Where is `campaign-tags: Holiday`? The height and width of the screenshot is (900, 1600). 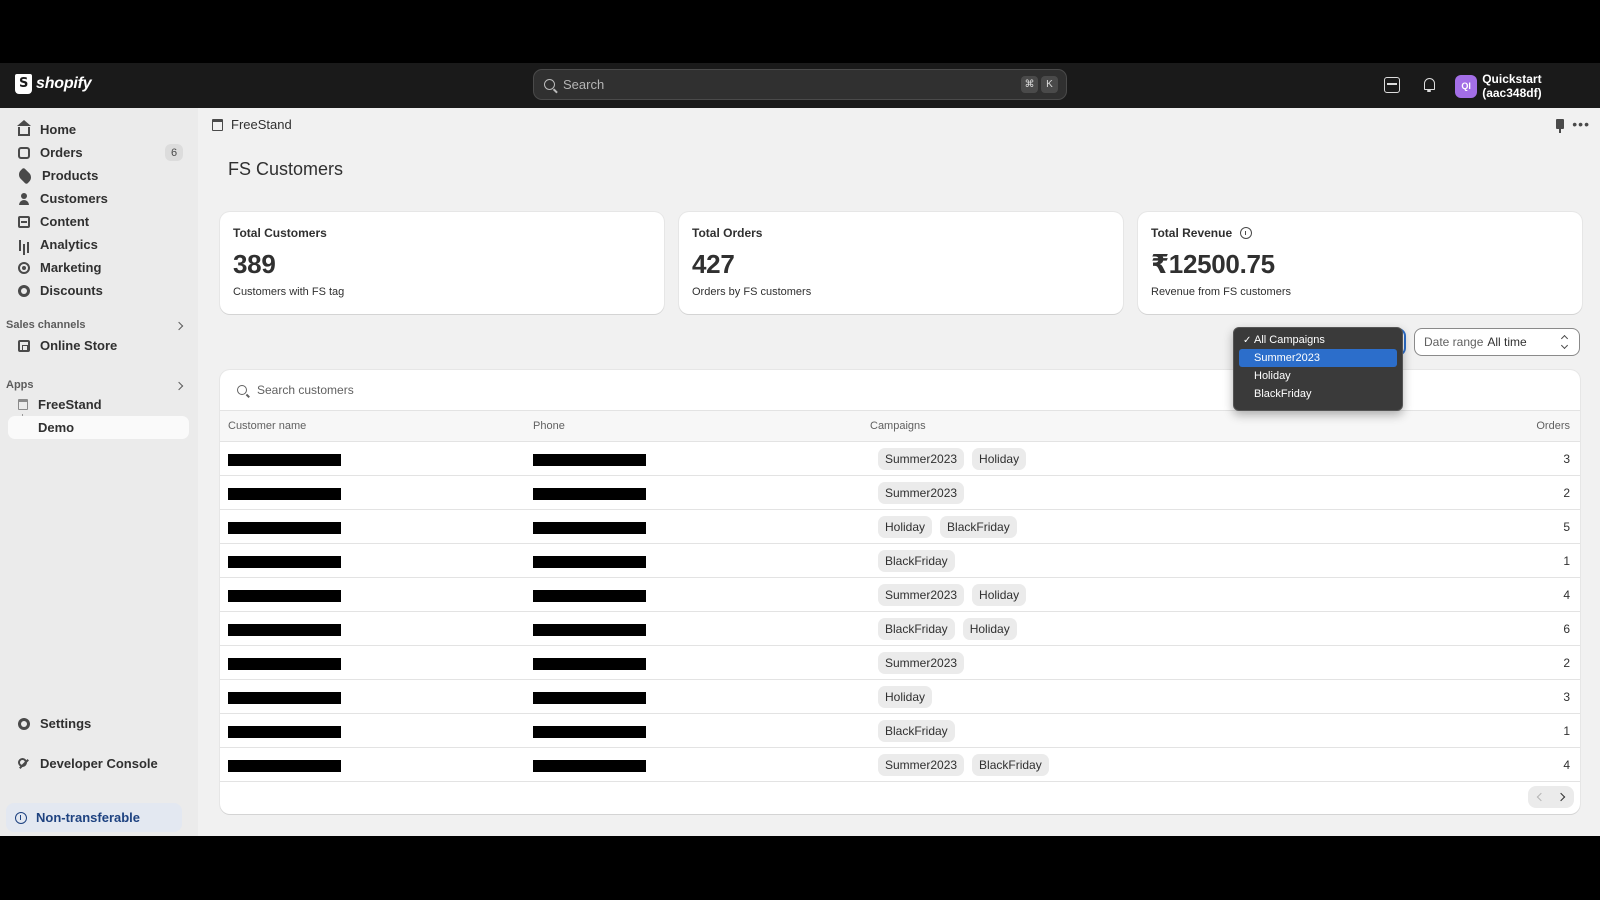
campaign-tags: Holiday is located at coordinates (905, 697).